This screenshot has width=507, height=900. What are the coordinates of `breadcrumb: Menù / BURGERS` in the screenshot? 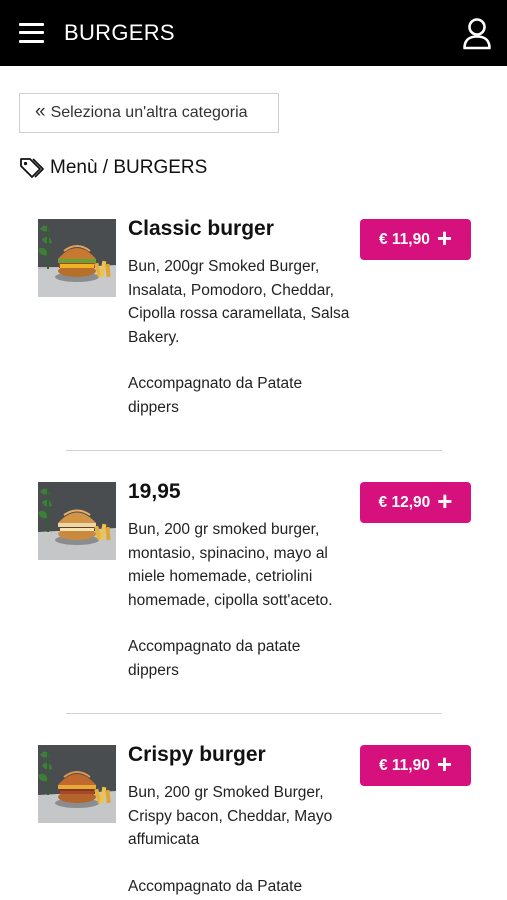 It's located at (113, 168).